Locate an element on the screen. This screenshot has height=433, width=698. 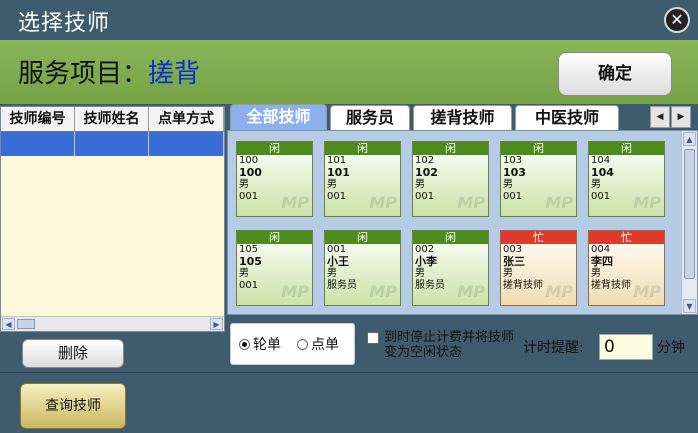
service-value: 搓背 is located at coordinates (174, 74).